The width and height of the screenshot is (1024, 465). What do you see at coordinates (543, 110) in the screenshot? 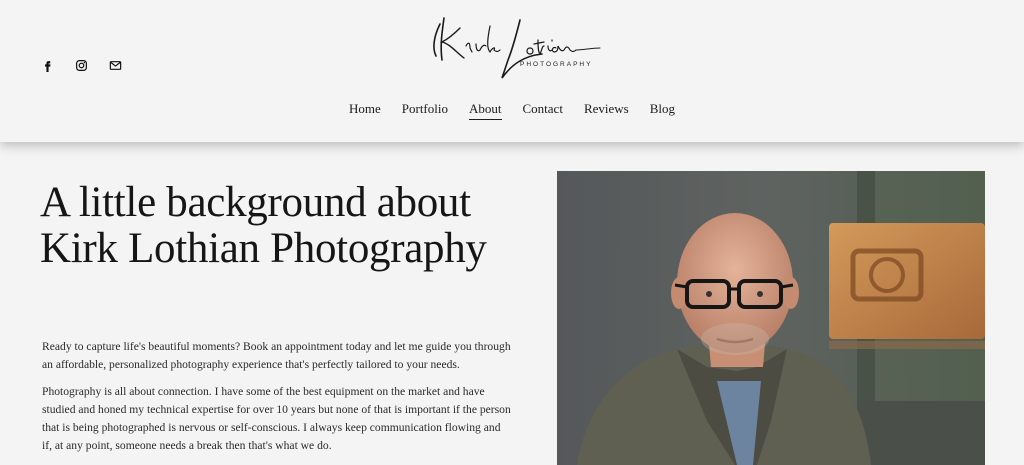
I see `nav-contact: Contact` at bounding box center [543, 110].